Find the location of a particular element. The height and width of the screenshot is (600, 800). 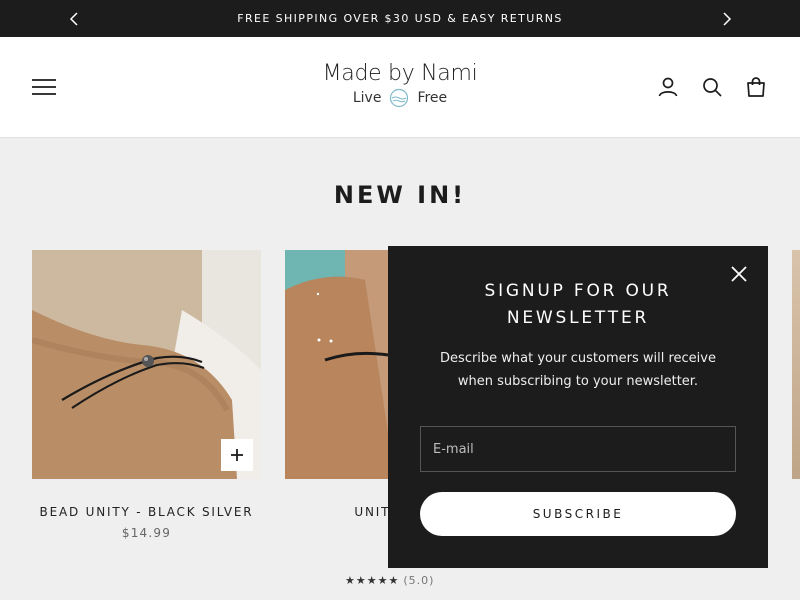

chevron-left-icon is located at coordinates (73, 18).